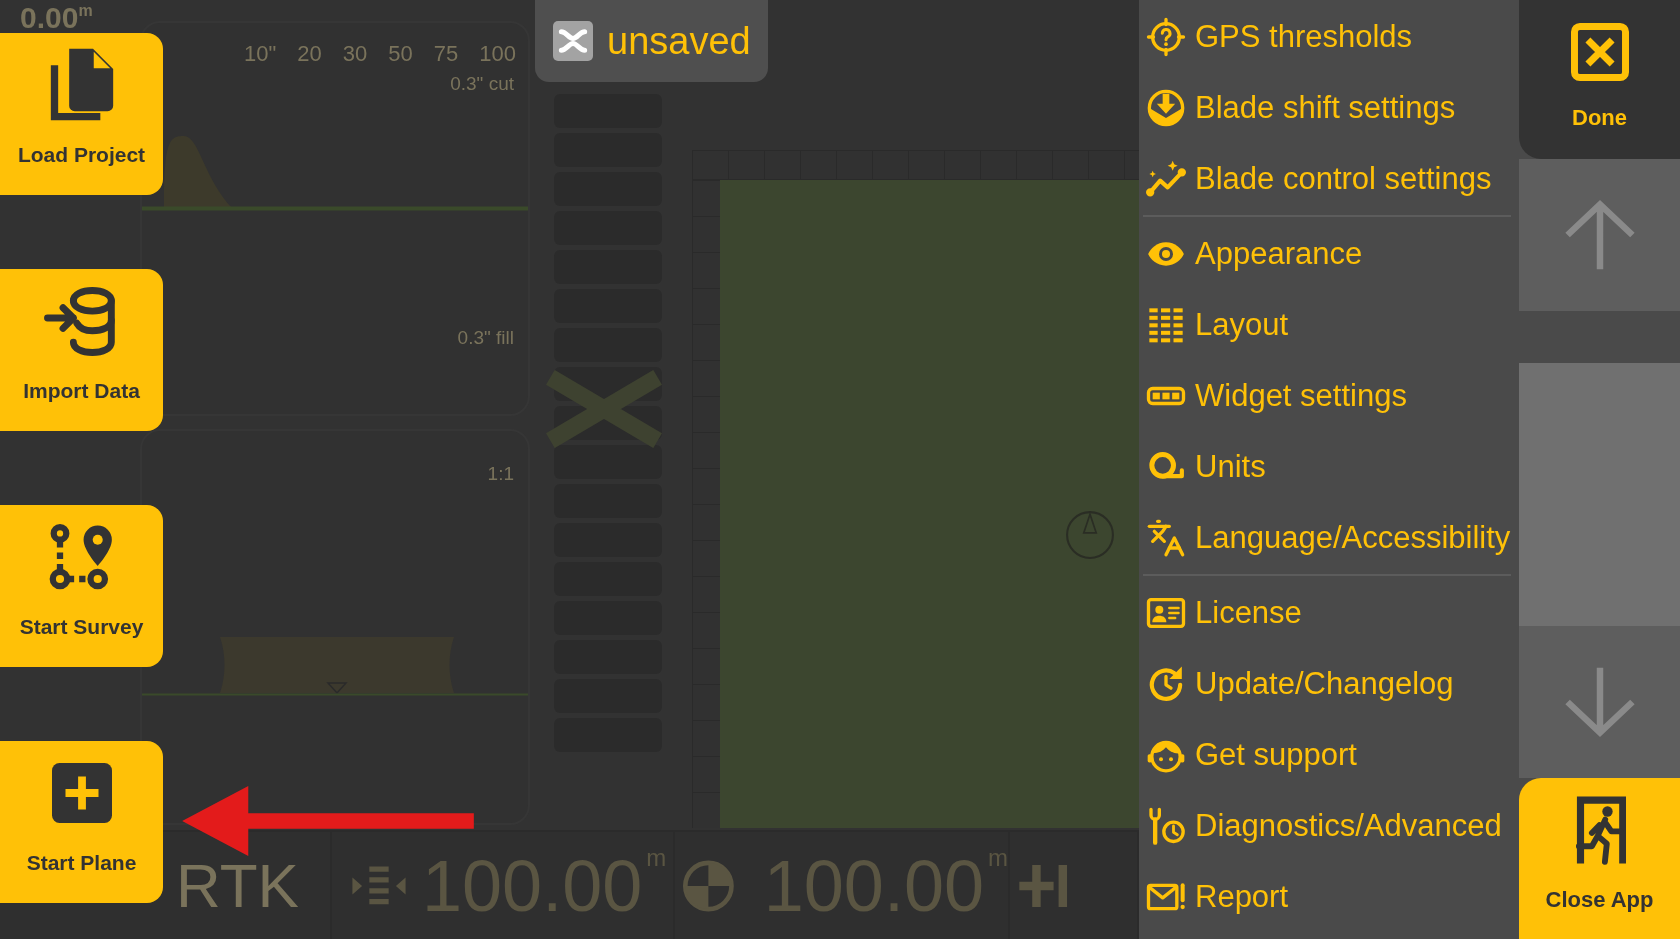 Image resolution: width=1680 pixels, height=939 pixels. Describe the element at coordinates (1328, 36) in the screenshot. I see `menu-item: GPS thresholds` at that location.